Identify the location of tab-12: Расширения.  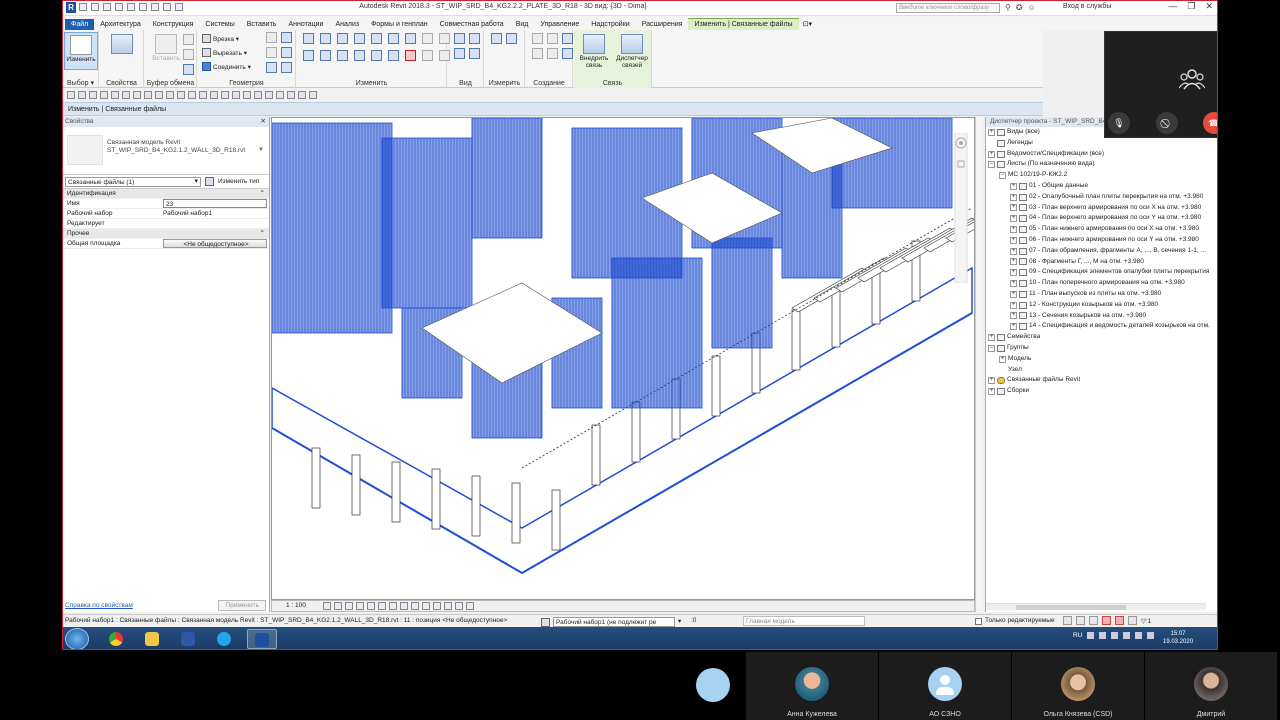
(662, 24).